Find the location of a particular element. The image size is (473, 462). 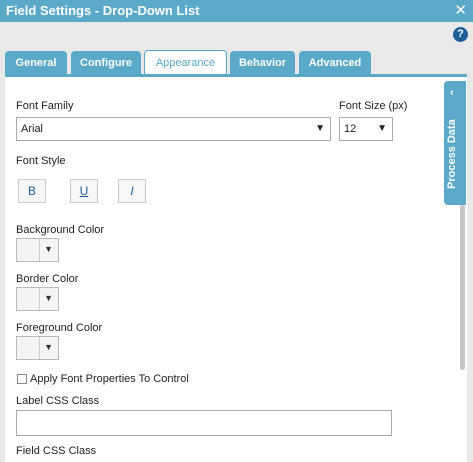

title-bar: Field Settings - Drop-Down List ✕ is located at coordinates (236, 11).